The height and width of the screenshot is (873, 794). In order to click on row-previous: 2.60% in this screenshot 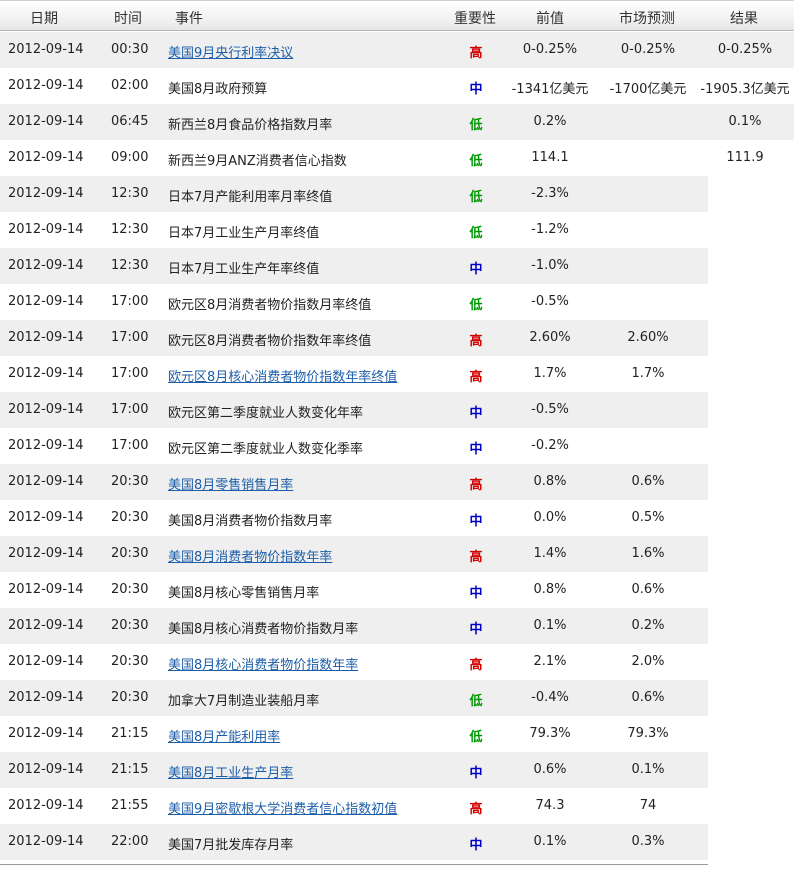, I will do `click(550, 337)`.